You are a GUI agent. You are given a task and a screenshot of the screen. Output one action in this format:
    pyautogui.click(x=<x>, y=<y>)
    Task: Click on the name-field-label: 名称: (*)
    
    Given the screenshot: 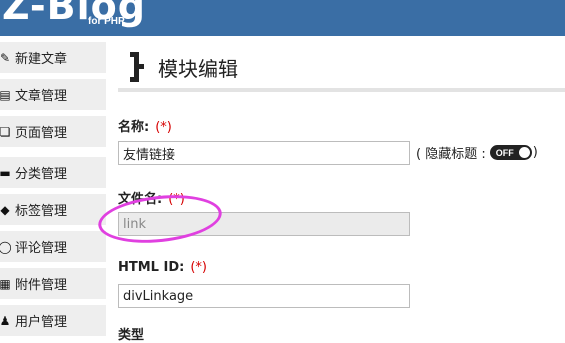 What is the action you would take?
    pyautogui.click(x=145, y=127)
    